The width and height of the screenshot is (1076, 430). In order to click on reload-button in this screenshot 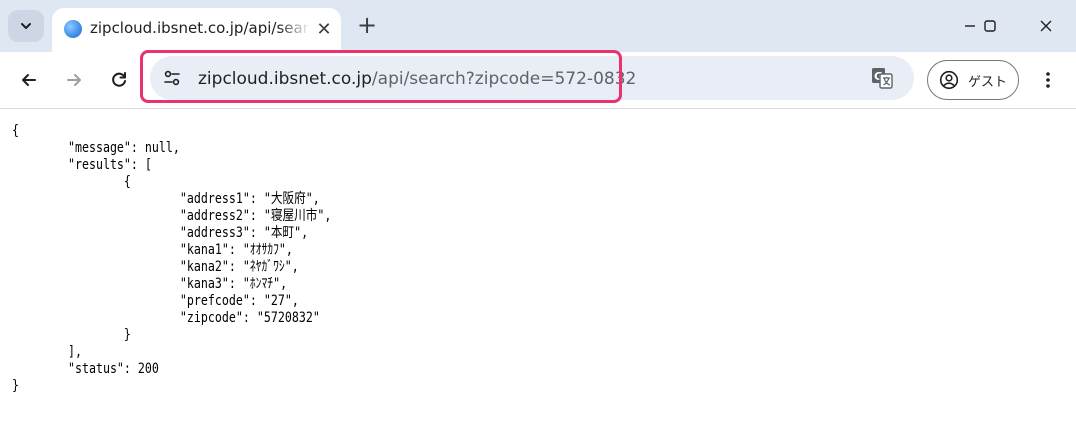, I will do `click(119, 80)`.